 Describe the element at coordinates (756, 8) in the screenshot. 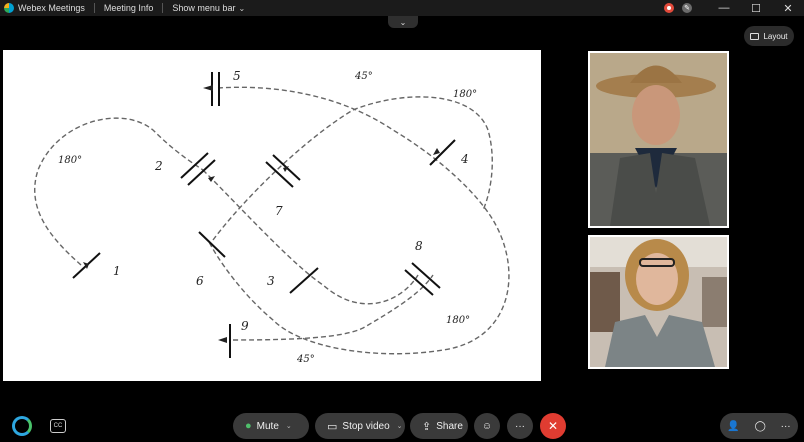

I see `maximize-button: ☐` at that location.